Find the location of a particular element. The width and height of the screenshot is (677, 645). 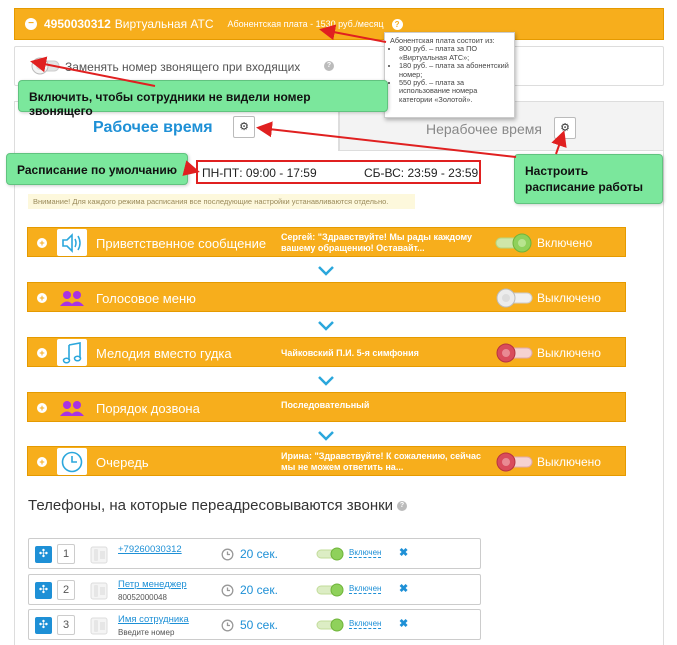

collapse-icon: − is located at coordinates (31, 24).